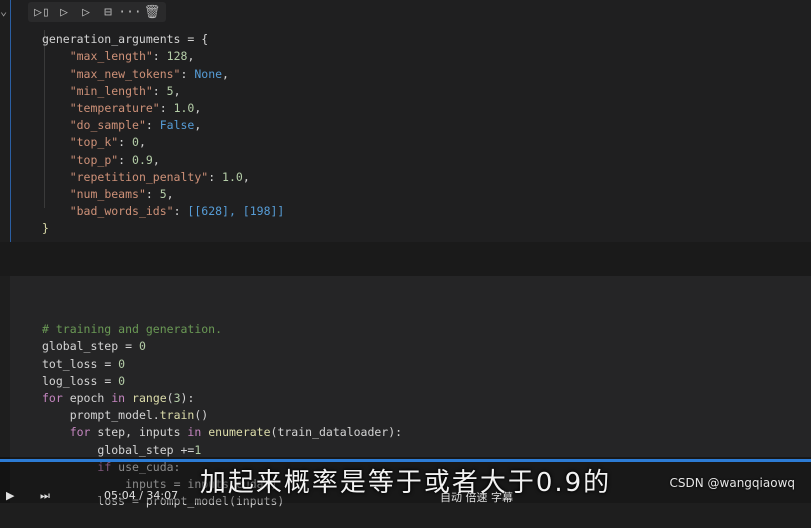  I want to click on code-line: "temperature": 1.0,, so click(135, 108).